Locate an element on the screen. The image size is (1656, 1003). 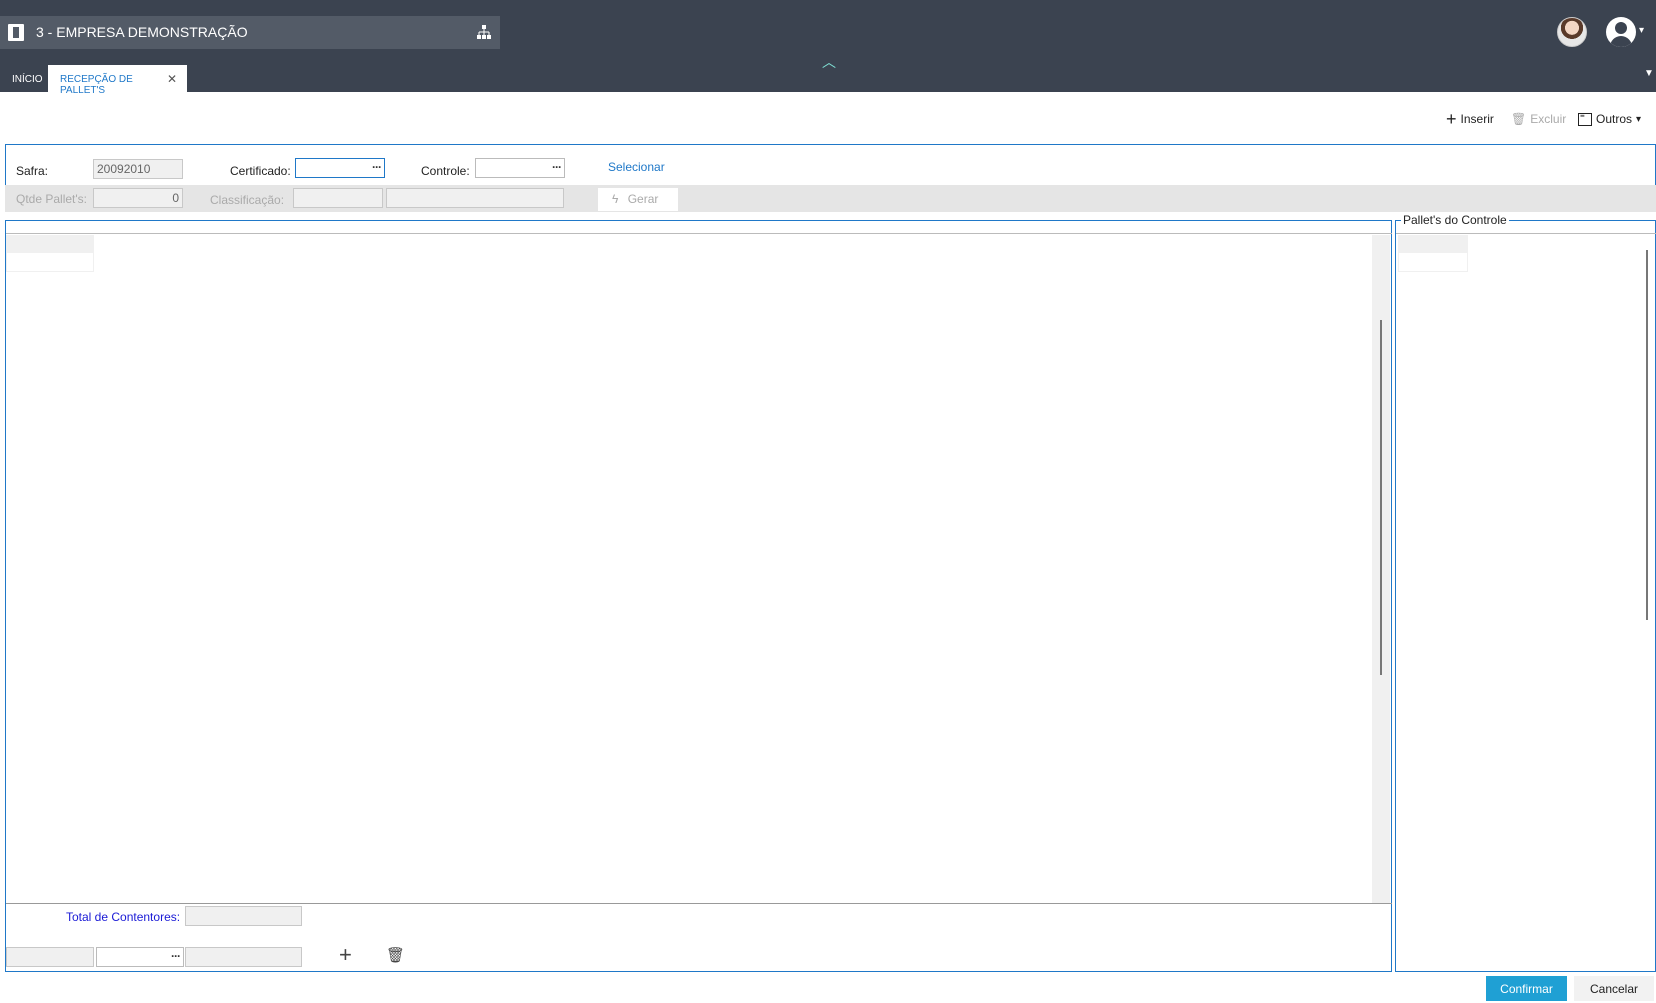
trash-icon: 🗑 is located at coordinates (1519, 119).